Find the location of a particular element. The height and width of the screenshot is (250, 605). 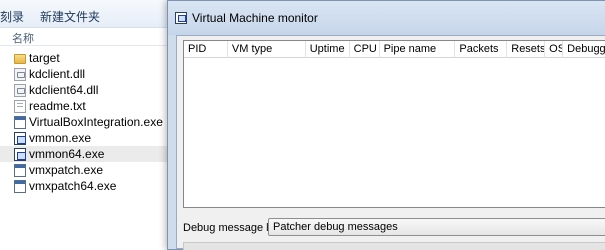

file-item-virtualboxintegration-exe: VirtualBoxIntegration.exe is located at coordinates (85, 122).